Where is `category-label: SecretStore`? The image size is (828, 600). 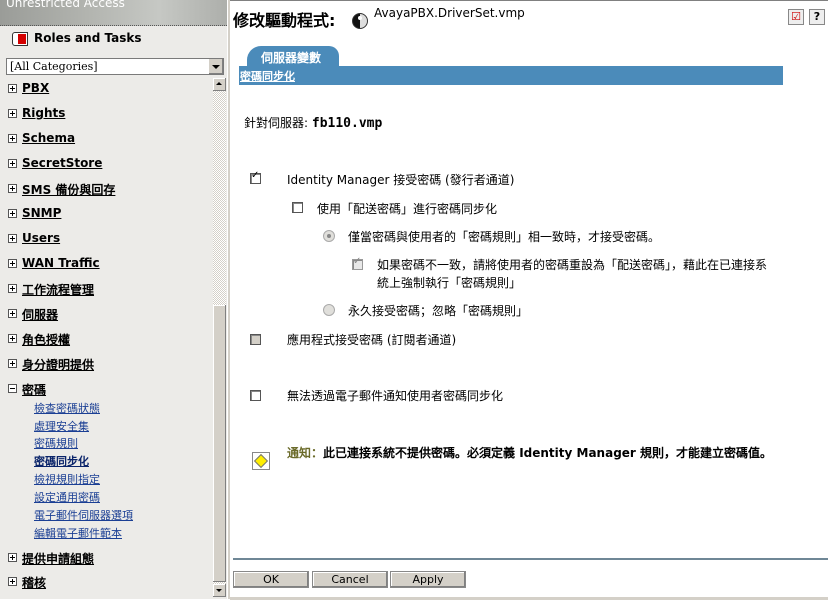
category-label: SecretStore is located at coordinates (62, 163).